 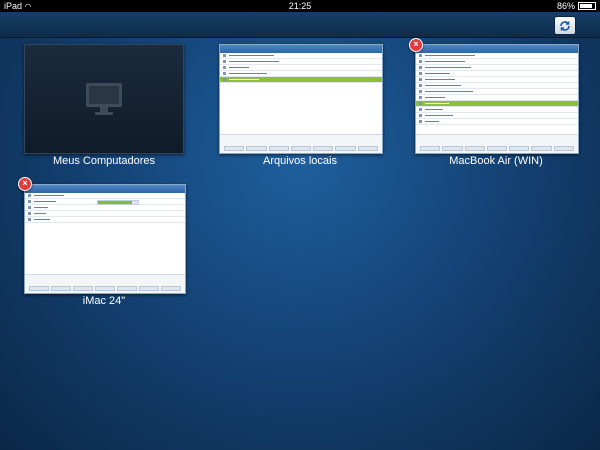 What do you see at coordinates (104, 161) in the screenshot?
I see `tile-caption: Meus Computadores` at bounding box center [104, 161].